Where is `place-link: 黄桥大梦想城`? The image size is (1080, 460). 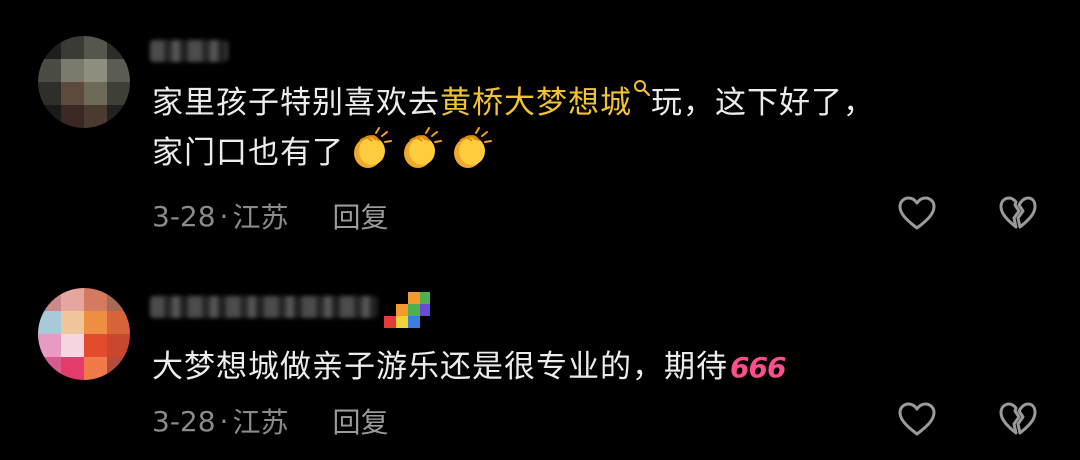
place-link: 黄桥大梦想城 is located at coordinates (536, 103).